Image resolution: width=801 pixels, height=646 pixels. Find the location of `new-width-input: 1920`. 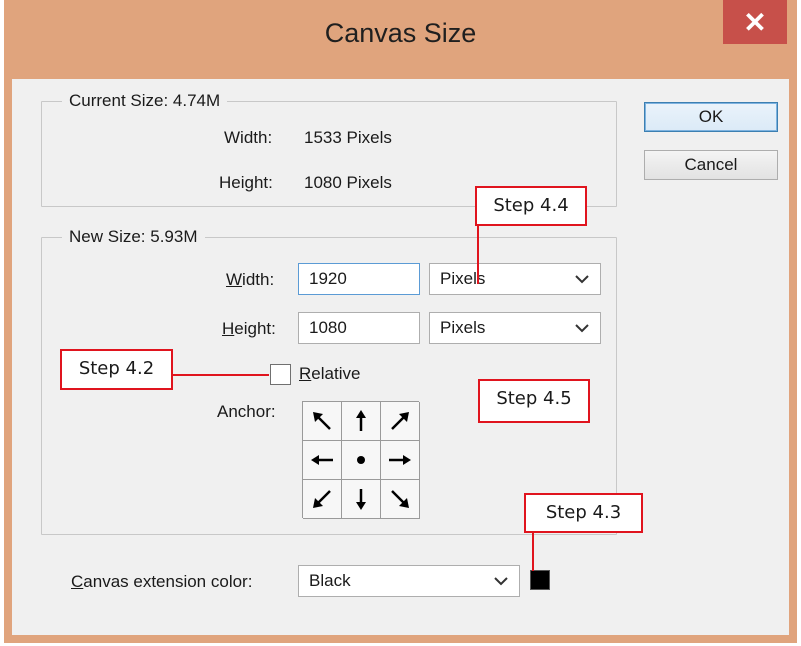

new-width-input: 1920 is located at coordinates (359, 279).